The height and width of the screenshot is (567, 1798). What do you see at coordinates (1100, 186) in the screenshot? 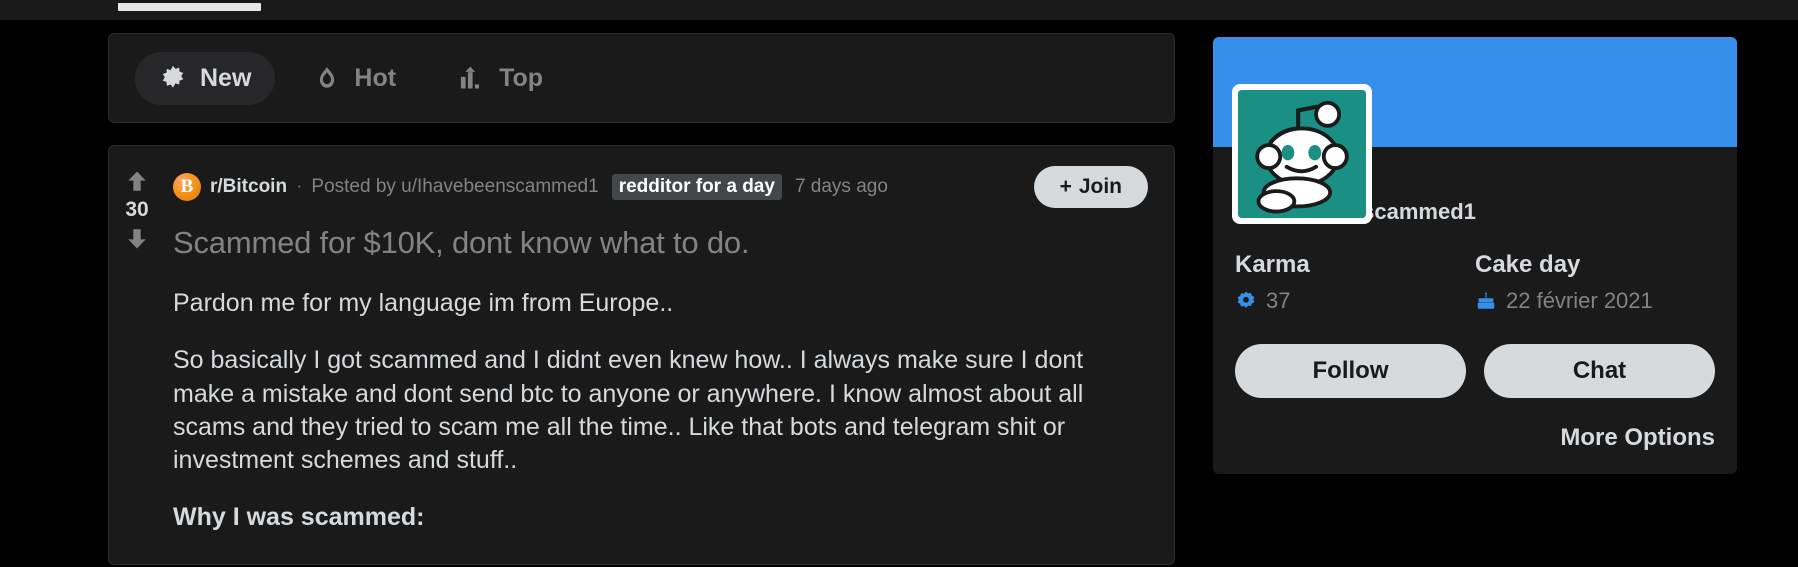
I see `join-button-label: Join` at bounding box center [1100, 186].